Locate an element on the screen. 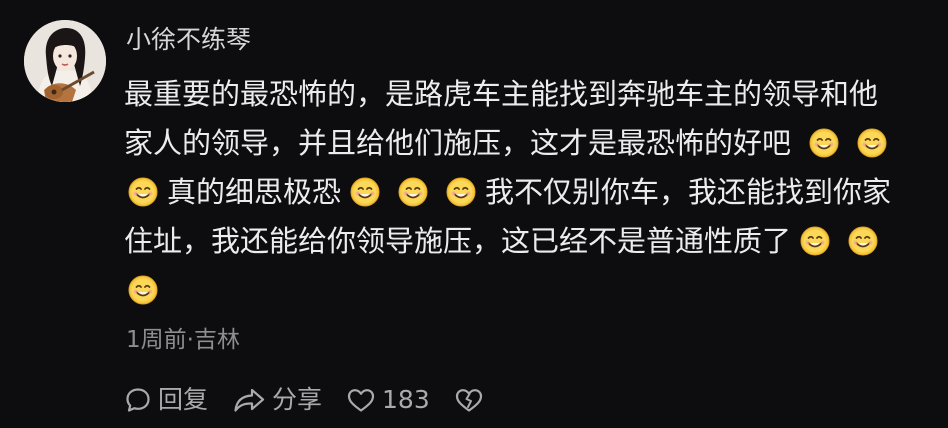 The width and height of the screenshot is (948, 428). share-button: 分享 is located at coordinates (277, 400).